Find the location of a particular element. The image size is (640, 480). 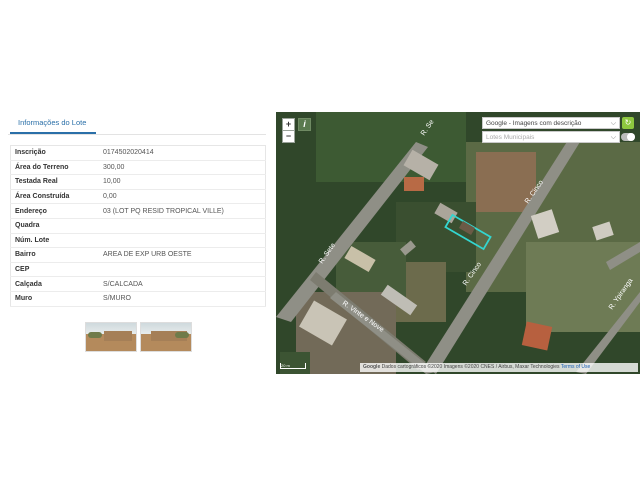

street-label-vinte-e-nove: R. Vinte e Nove is located at coordinates (363, 317).